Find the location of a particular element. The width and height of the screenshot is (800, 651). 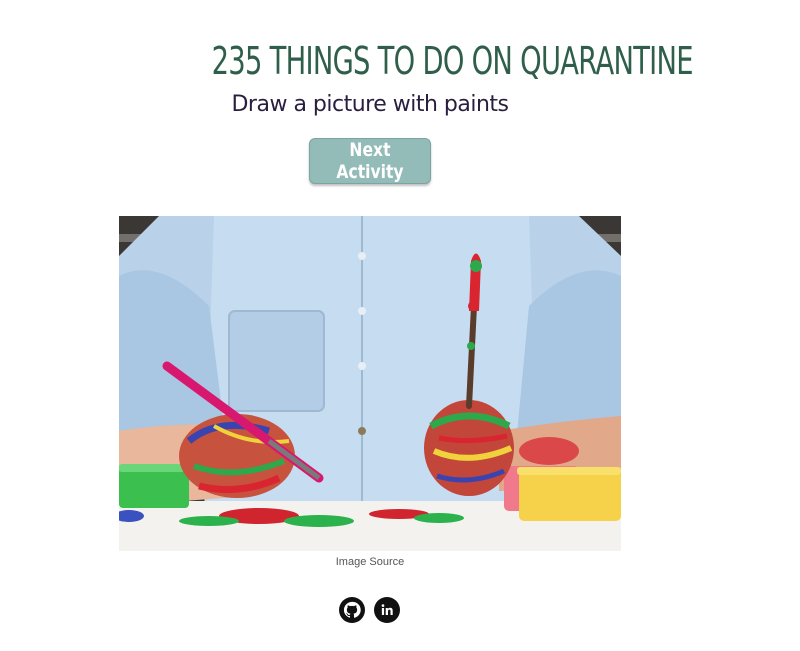

github-link is located at coordinates (352, 610).